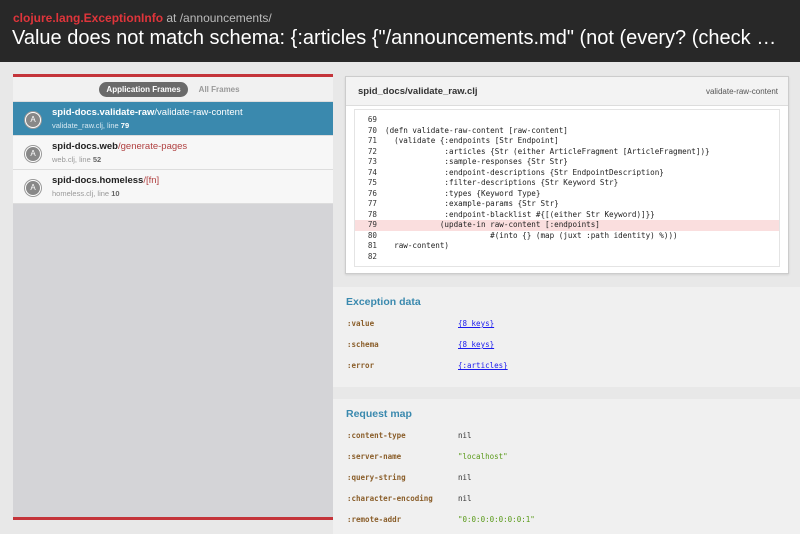 The width and height of the screenshot is (800, 534). What do you see at coordinates (151, 180) in the screenshot?
I see `frame-function: /[fn]` at bounding box center [151, 180].